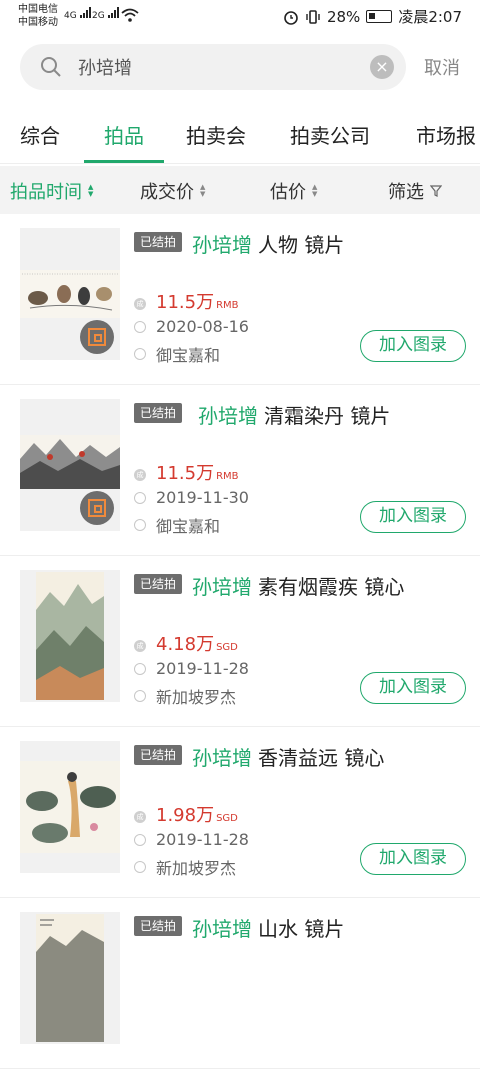 This screenshot has height=1069, width=480. What do you see at coordinates (343, 16) in the screenshot?
I see `battery-percent: 28%` at bounding box center [343, 16].